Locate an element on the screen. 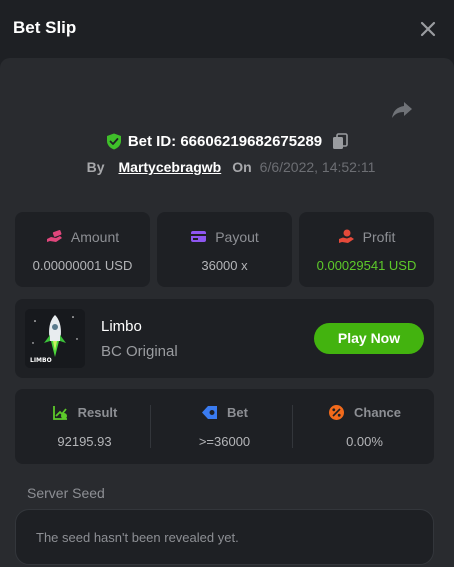 The height and width of the screenshot is (567, 454). amount-card: Amount 0.00000001 USD is located at coordinates (82, 249).